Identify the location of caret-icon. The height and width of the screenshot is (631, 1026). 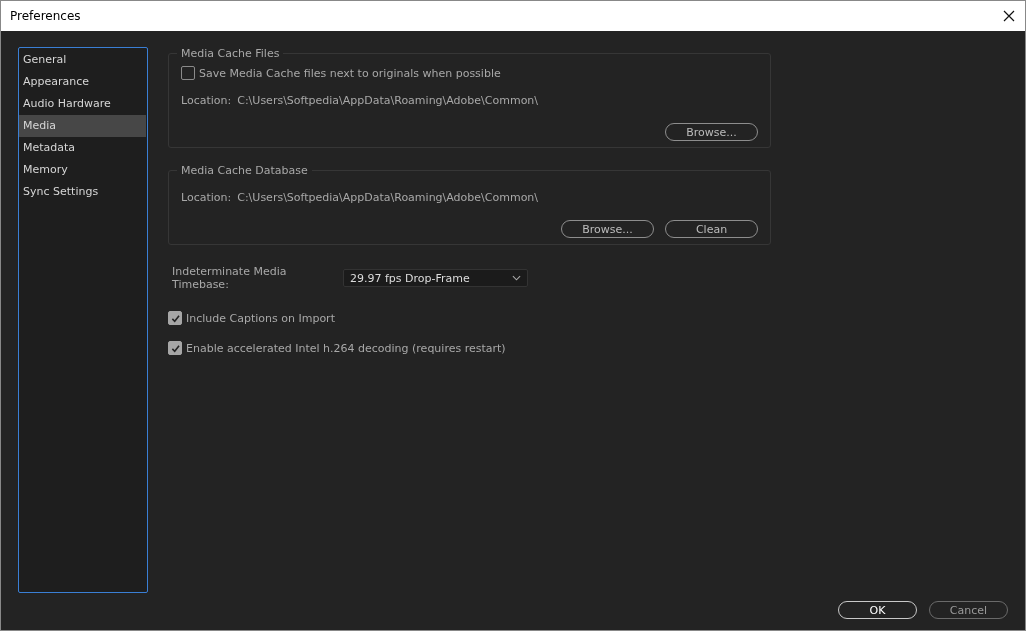
(516, 278).